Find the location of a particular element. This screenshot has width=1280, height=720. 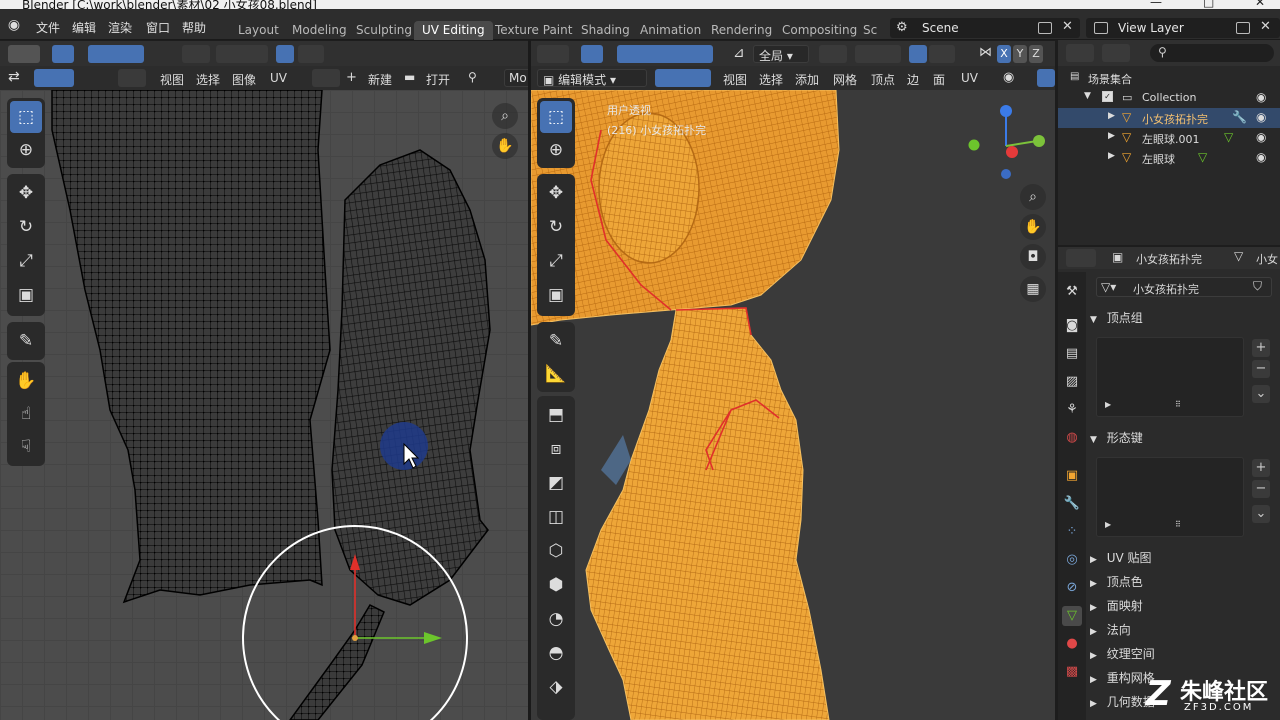

outliner-editor-type-button is located at coordinates (1080, 53).